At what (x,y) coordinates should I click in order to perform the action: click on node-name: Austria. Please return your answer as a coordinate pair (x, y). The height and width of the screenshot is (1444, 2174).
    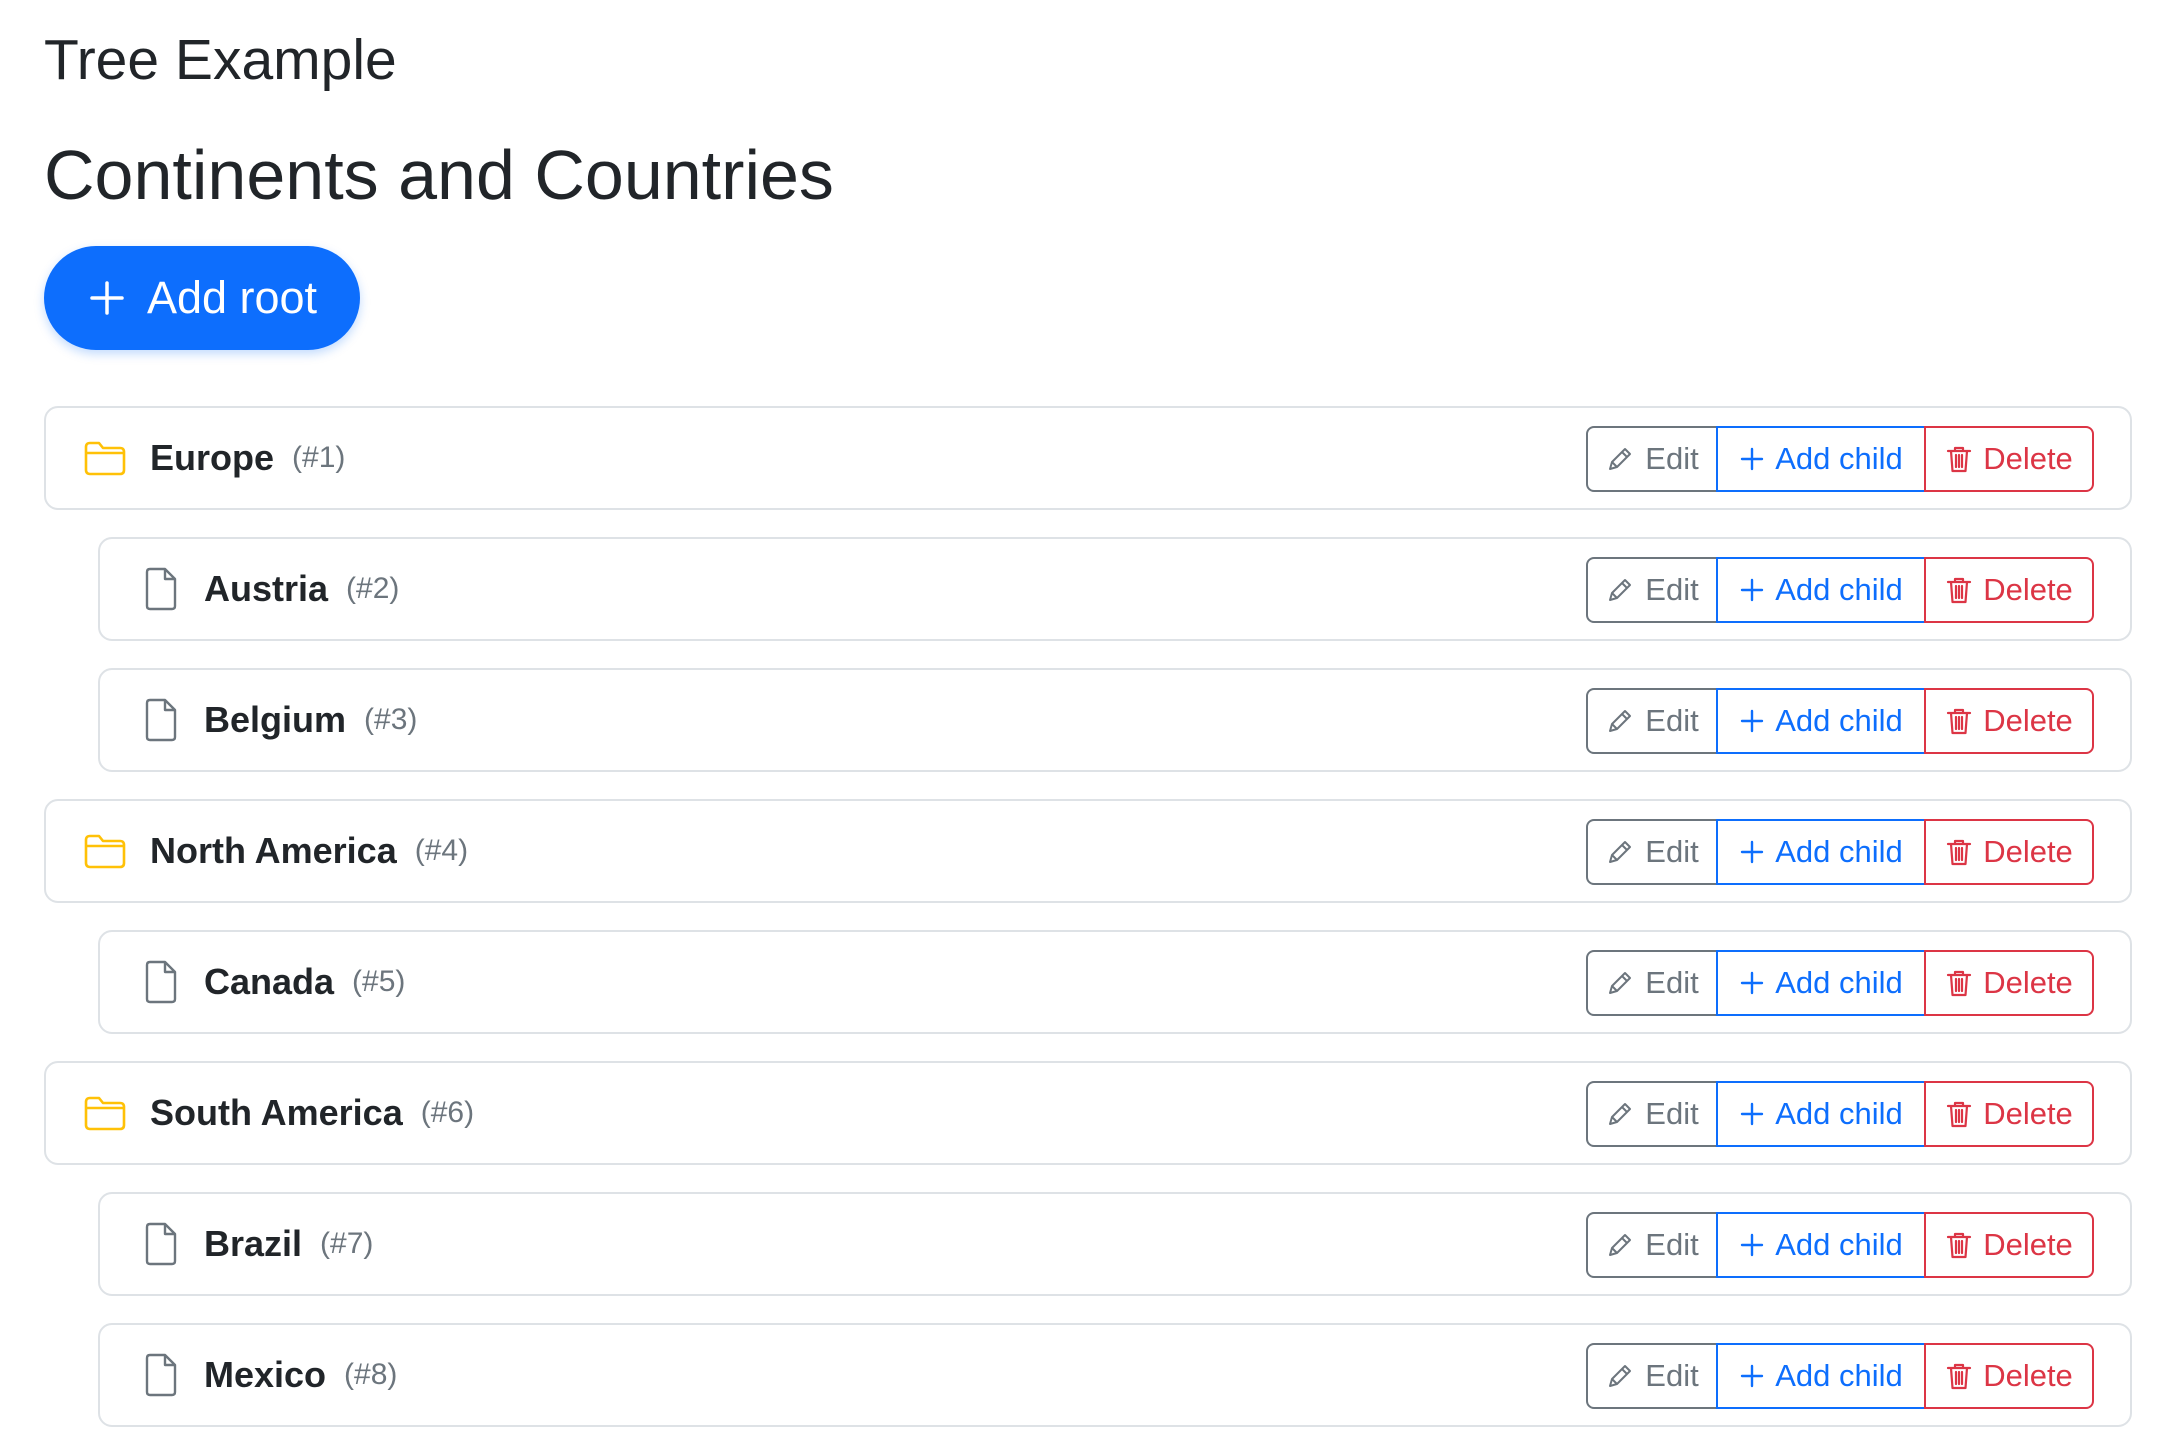
    Looking at the image, I should click on (266, 588).